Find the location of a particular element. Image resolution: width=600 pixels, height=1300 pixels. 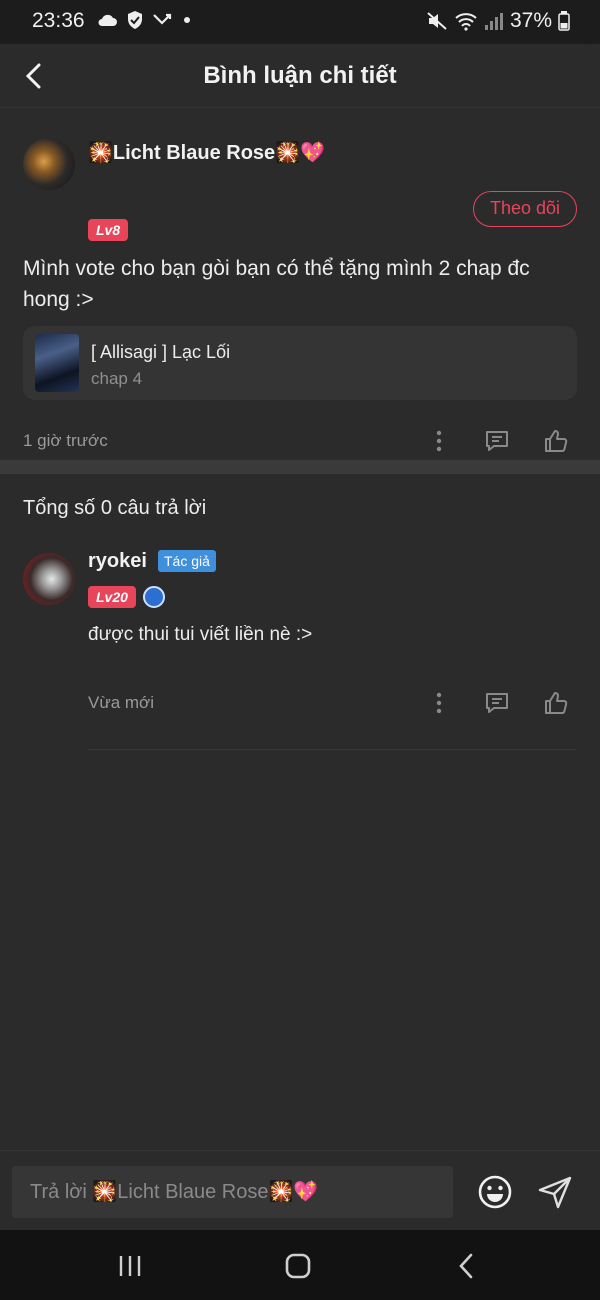

nav-back-icon is located at coordinates (466, 1266).